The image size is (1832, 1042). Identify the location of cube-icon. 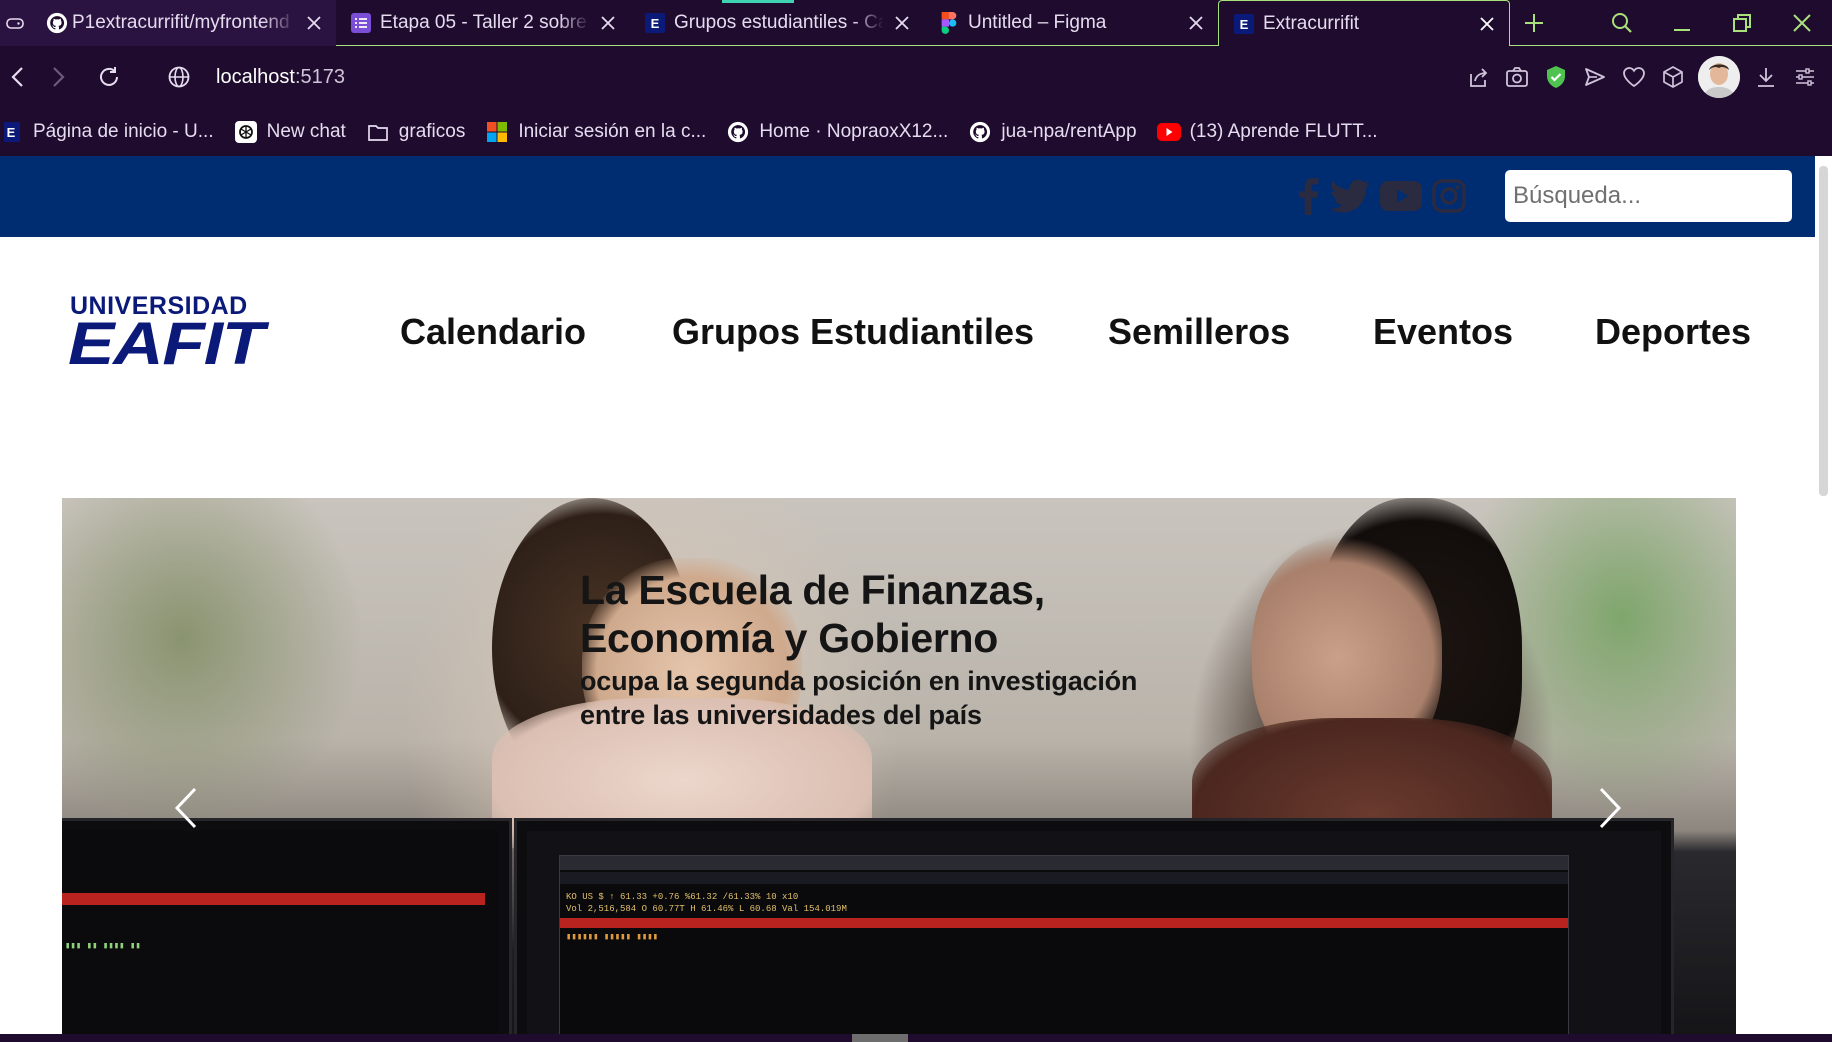
(1672, 77).